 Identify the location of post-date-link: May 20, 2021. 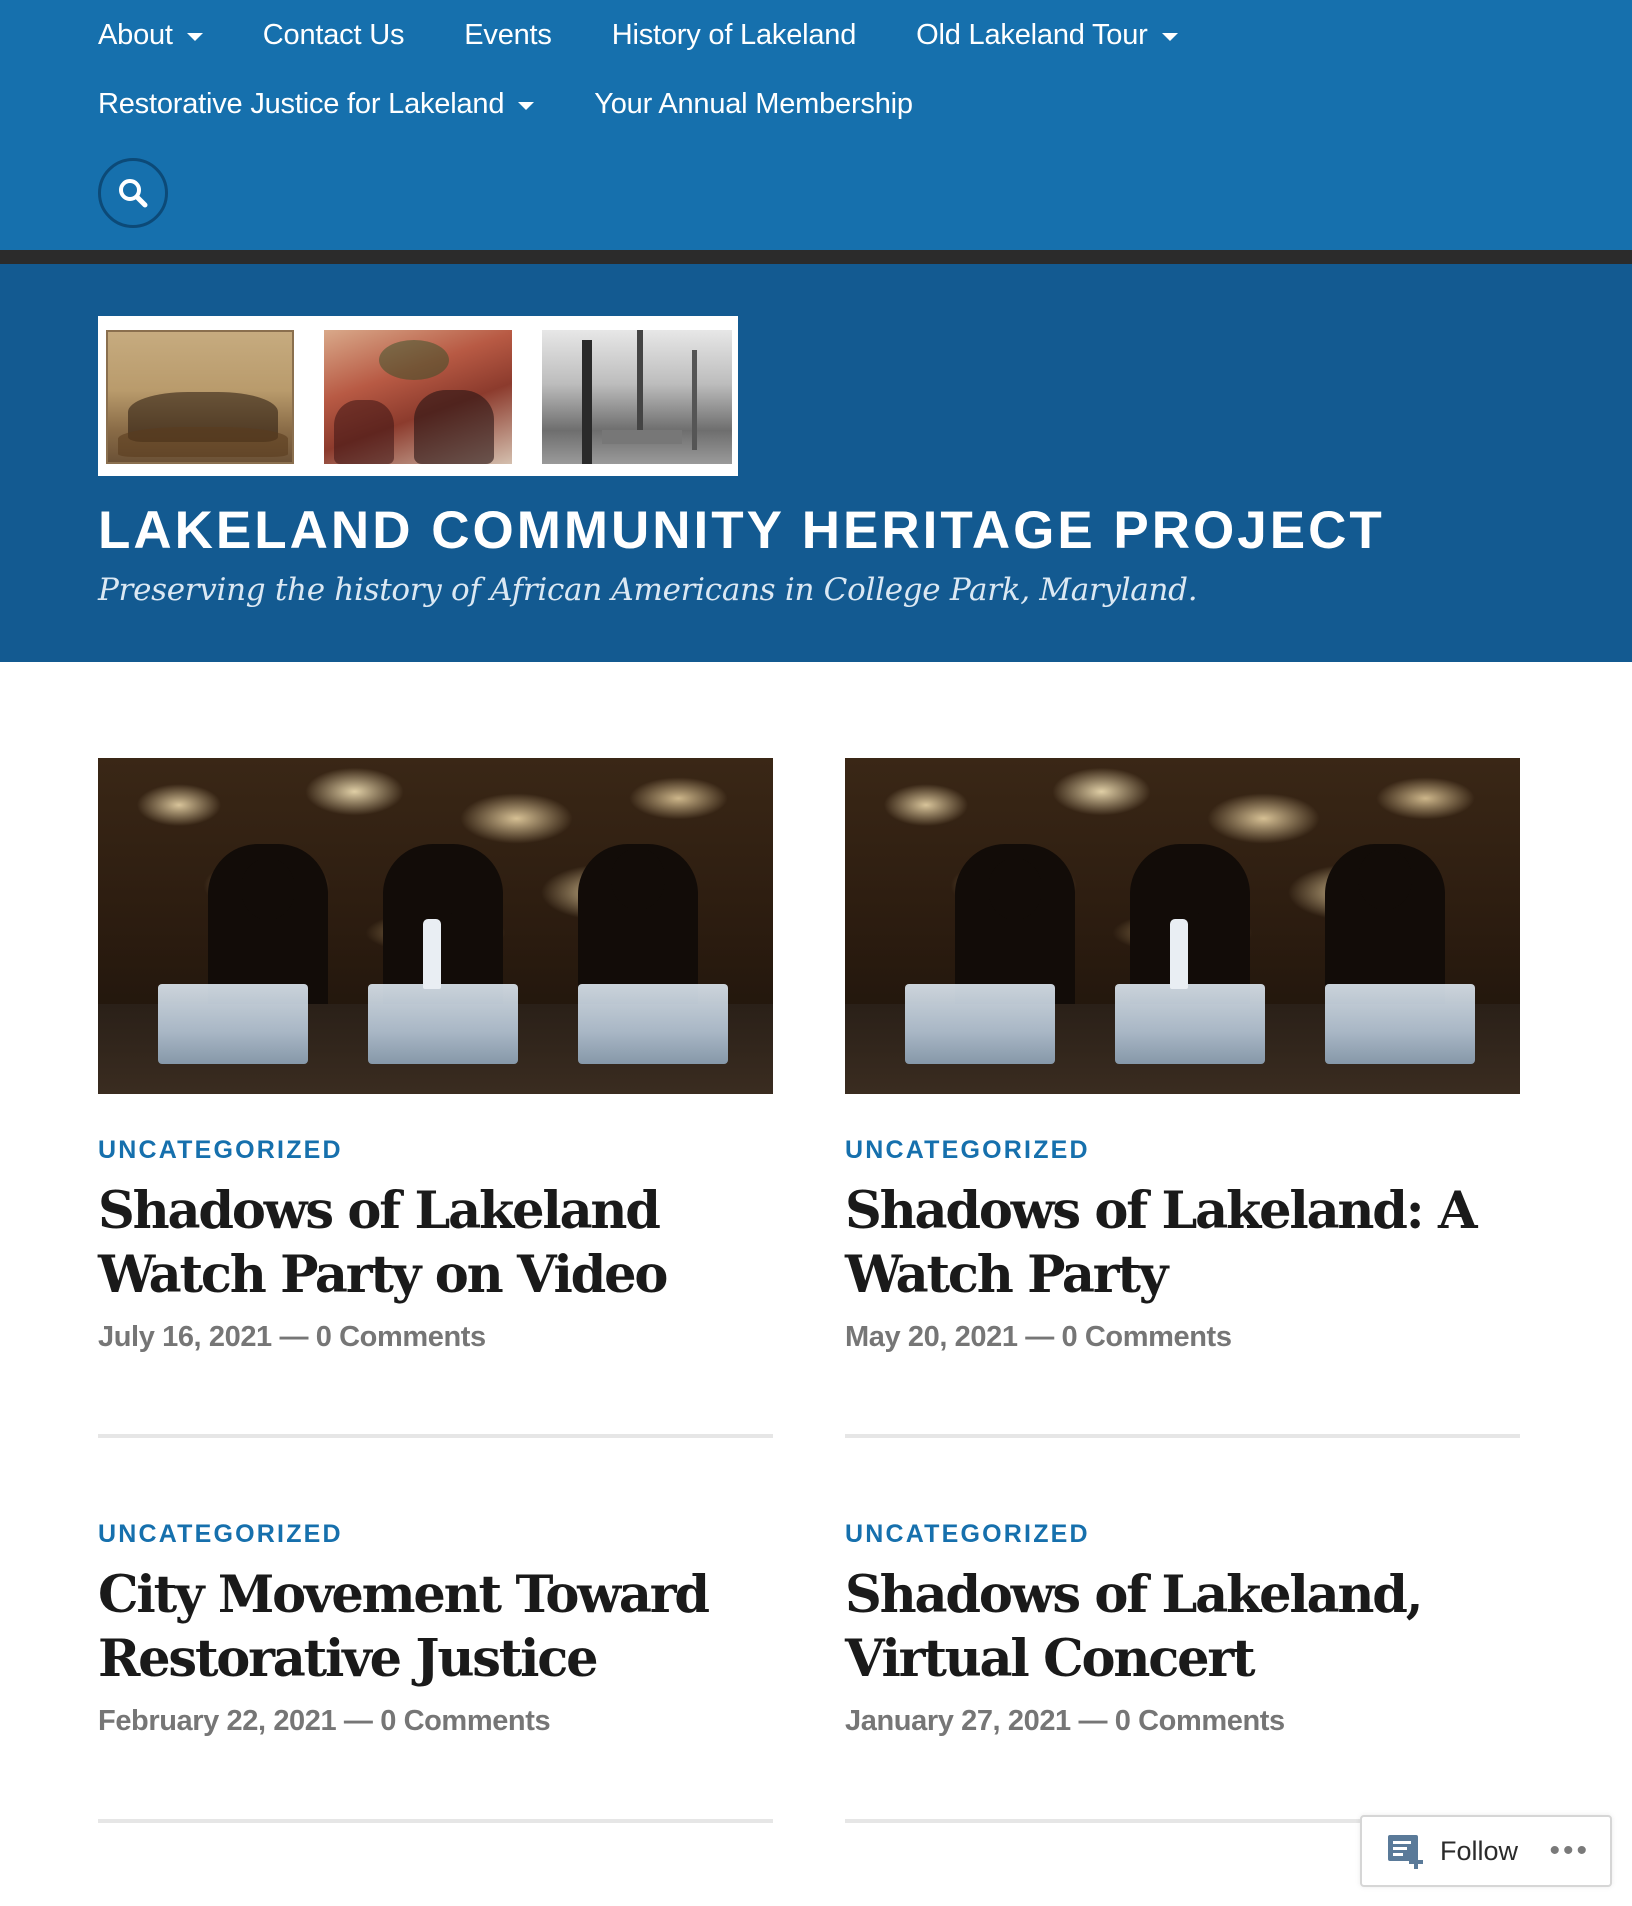
(931, 1337).